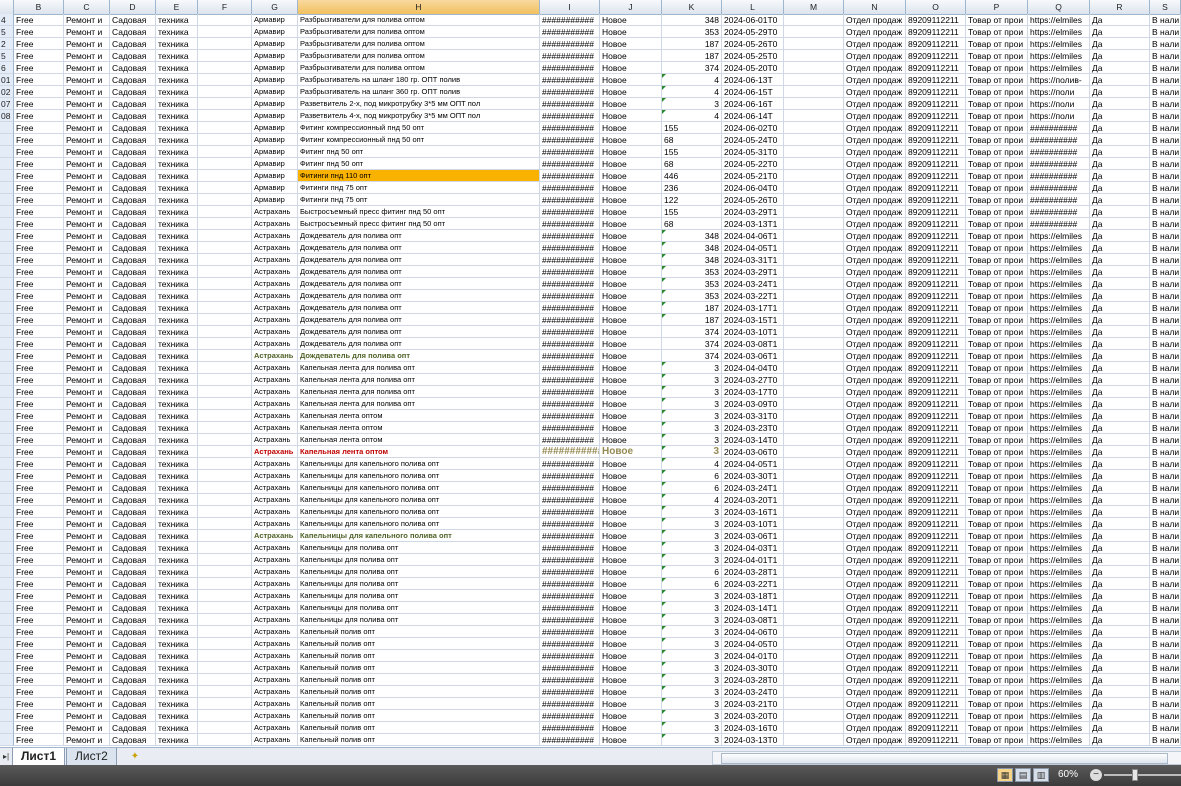 The width and height of the screenshot is (1181, 786). What do you see at coordinates (753, 380) in the screenshot?
I see `cell-l: 2024-03-27T0` at bounding box center [753, 380].